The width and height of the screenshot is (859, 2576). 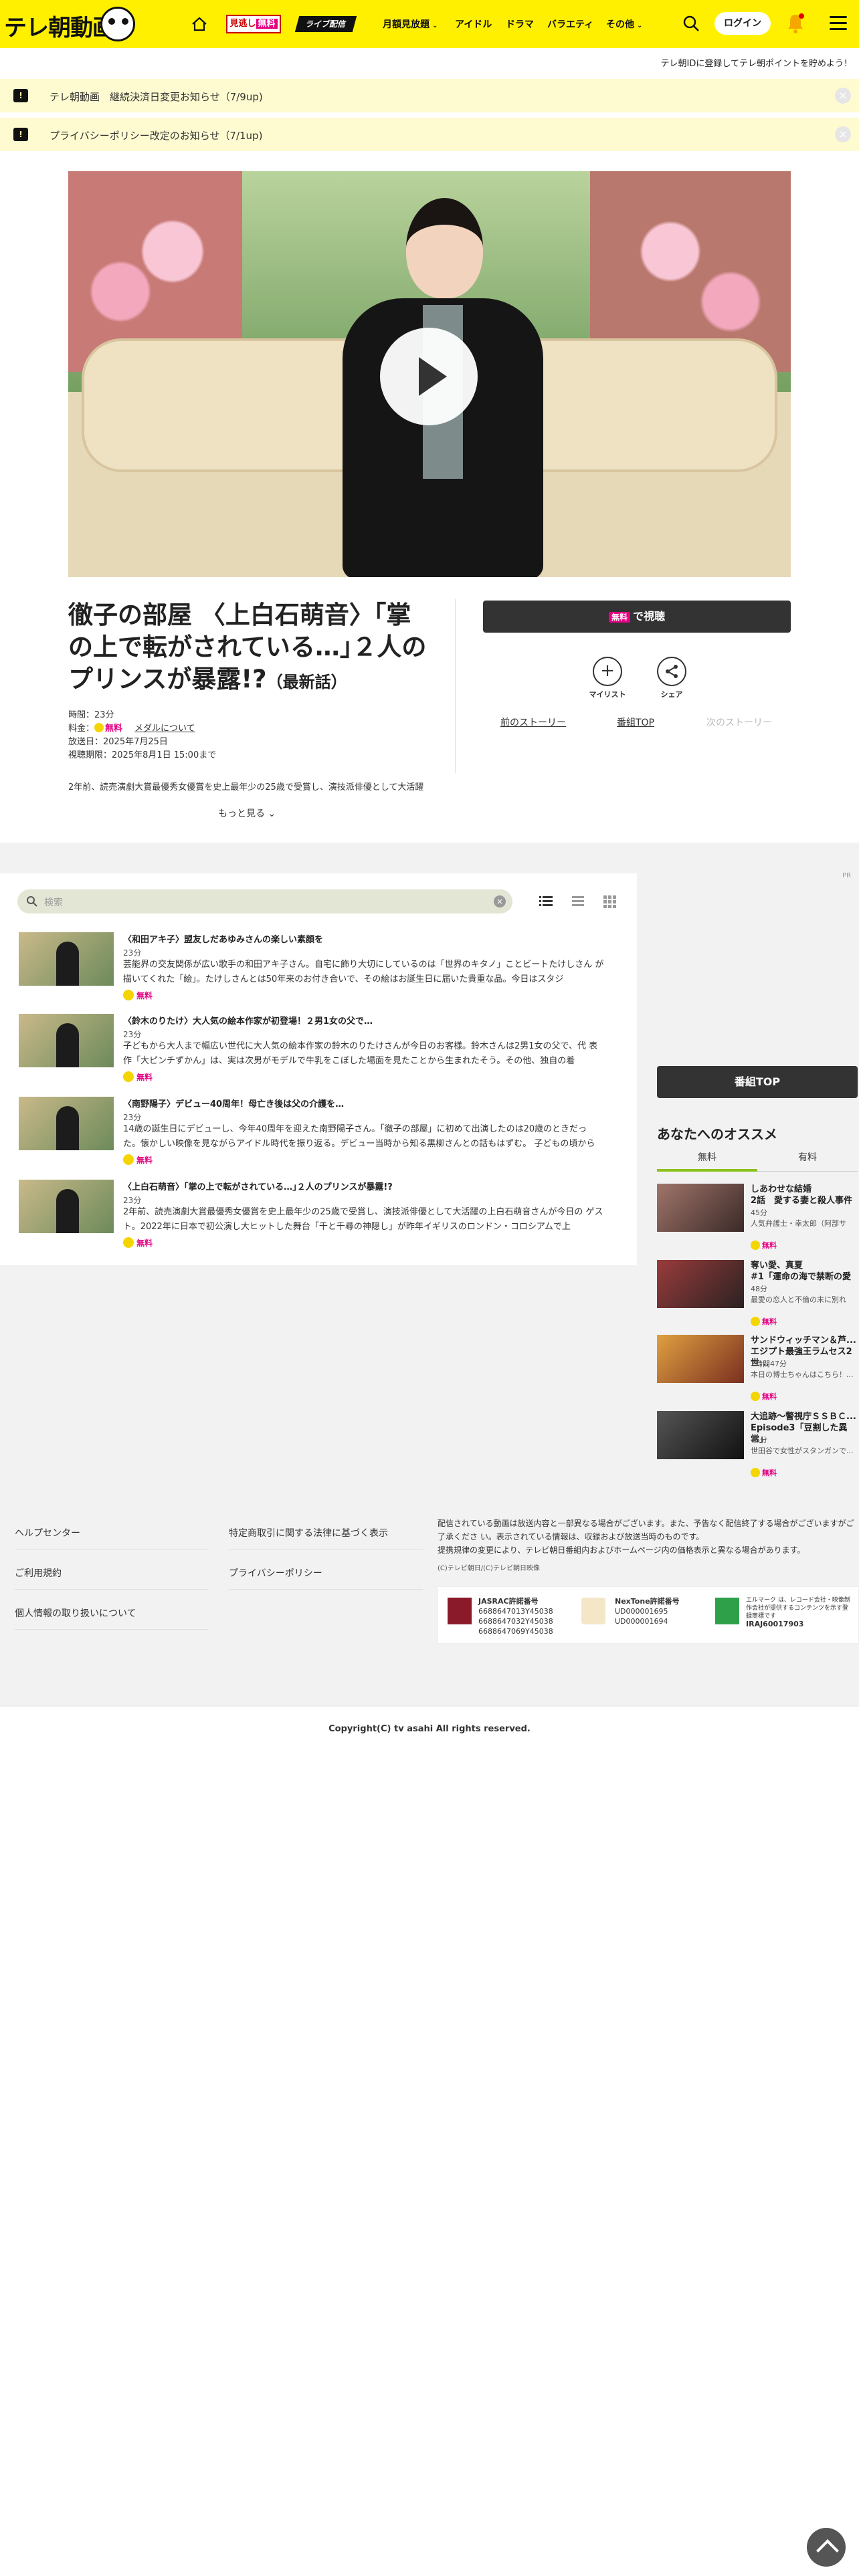 What do you see at coordinates (520, 24) in the screenshot?
I see `nav-drama: ドラマ` at bounding box center [520, 24].